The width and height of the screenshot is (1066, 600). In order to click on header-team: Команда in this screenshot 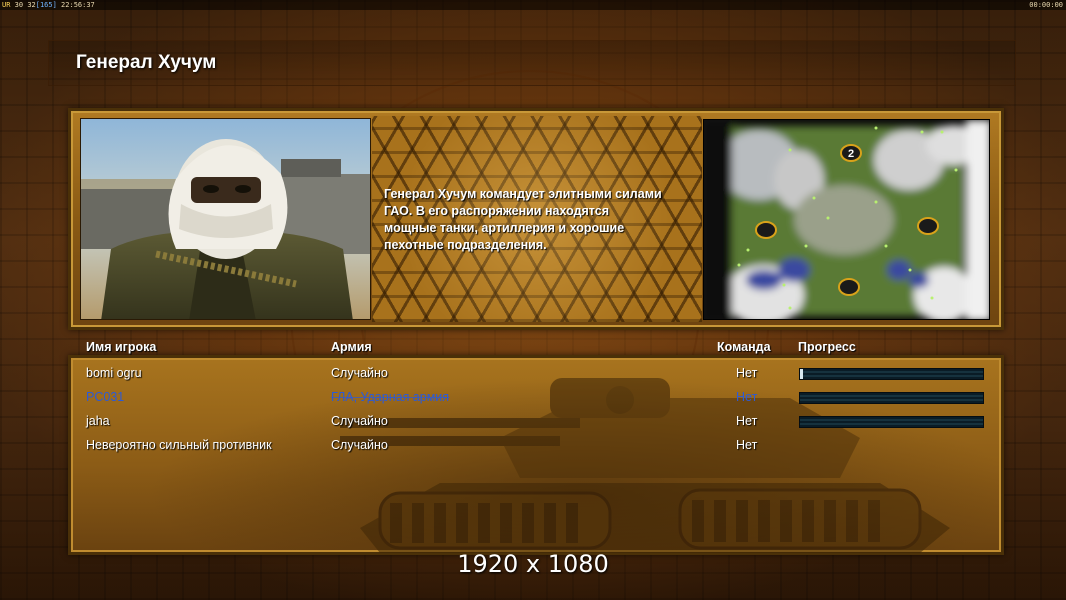, I will do `click(744, 347)`.